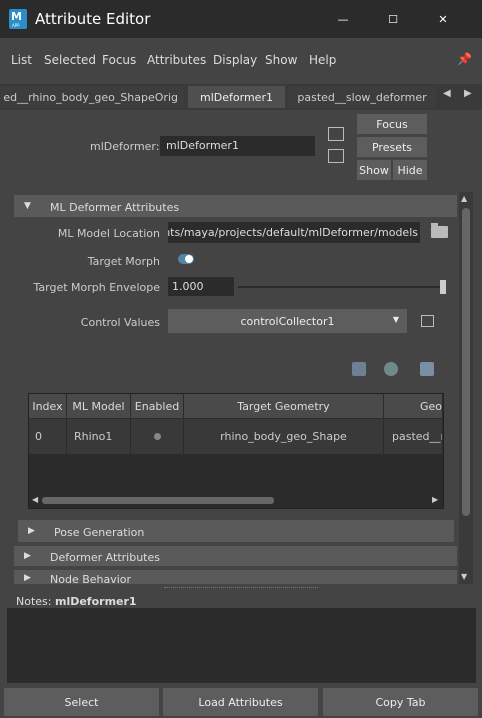 This screenshot has width=482, height=718. I want to click on maximize-button: ☐, so click(393, 19).